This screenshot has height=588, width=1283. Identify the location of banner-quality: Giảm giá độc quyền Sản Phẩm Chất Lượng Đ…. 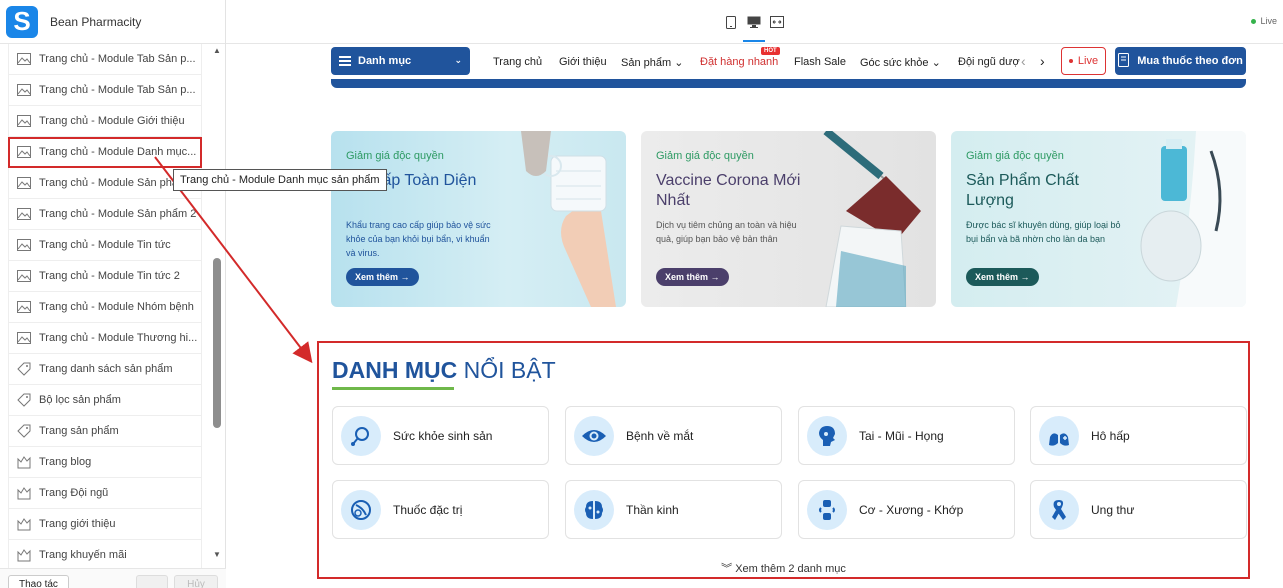
(1098, 219).